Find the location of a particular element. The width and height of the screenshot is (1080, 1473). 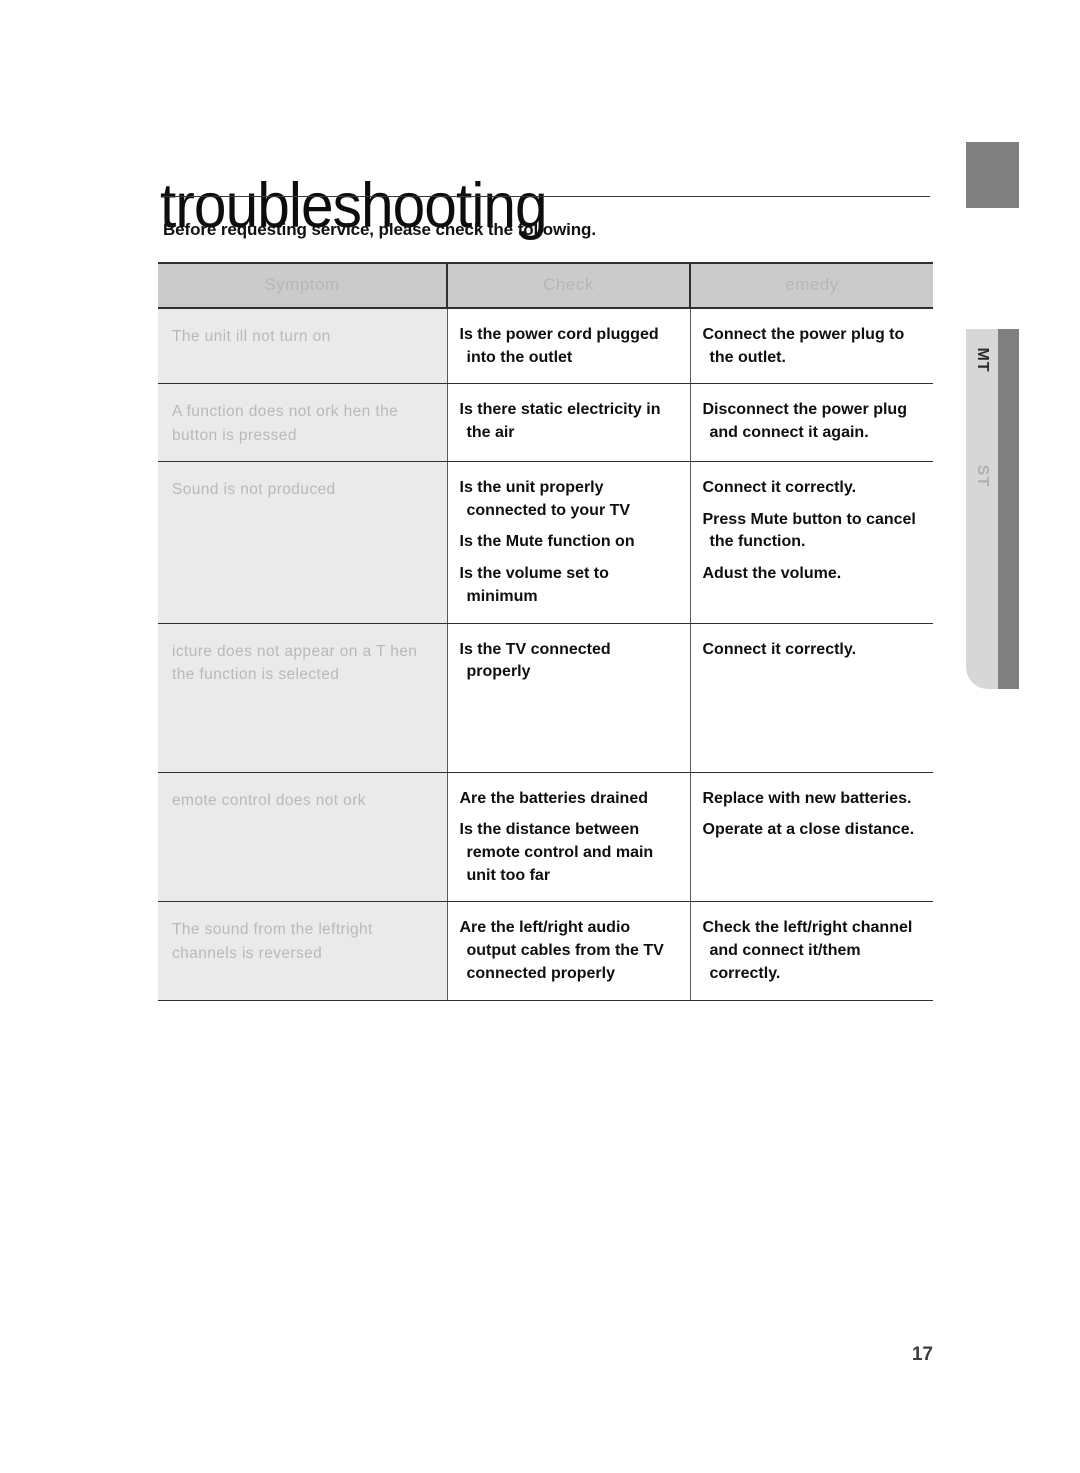

cell-check-line-continued: the air is located at coordinates (490, 433).